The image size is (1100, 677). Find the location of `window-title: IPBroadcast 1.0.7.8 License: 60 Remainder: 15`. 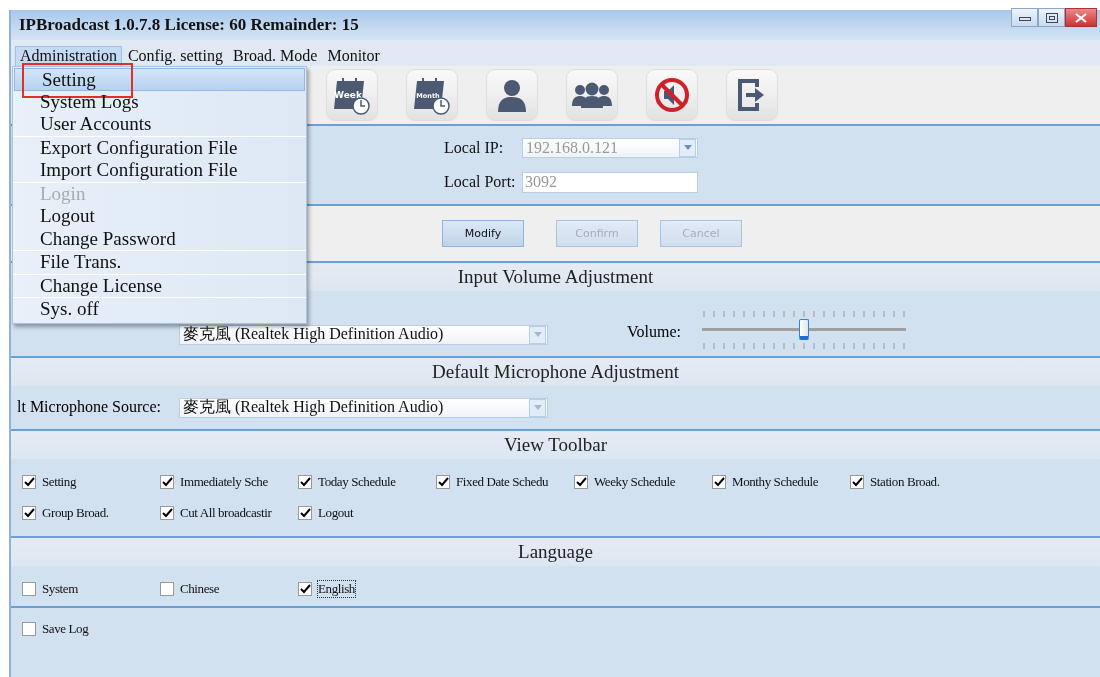

window-title: IPBroadcast 1.0.7.8 License: 60 Remainder: 15 is located at coordinates (188, 25).